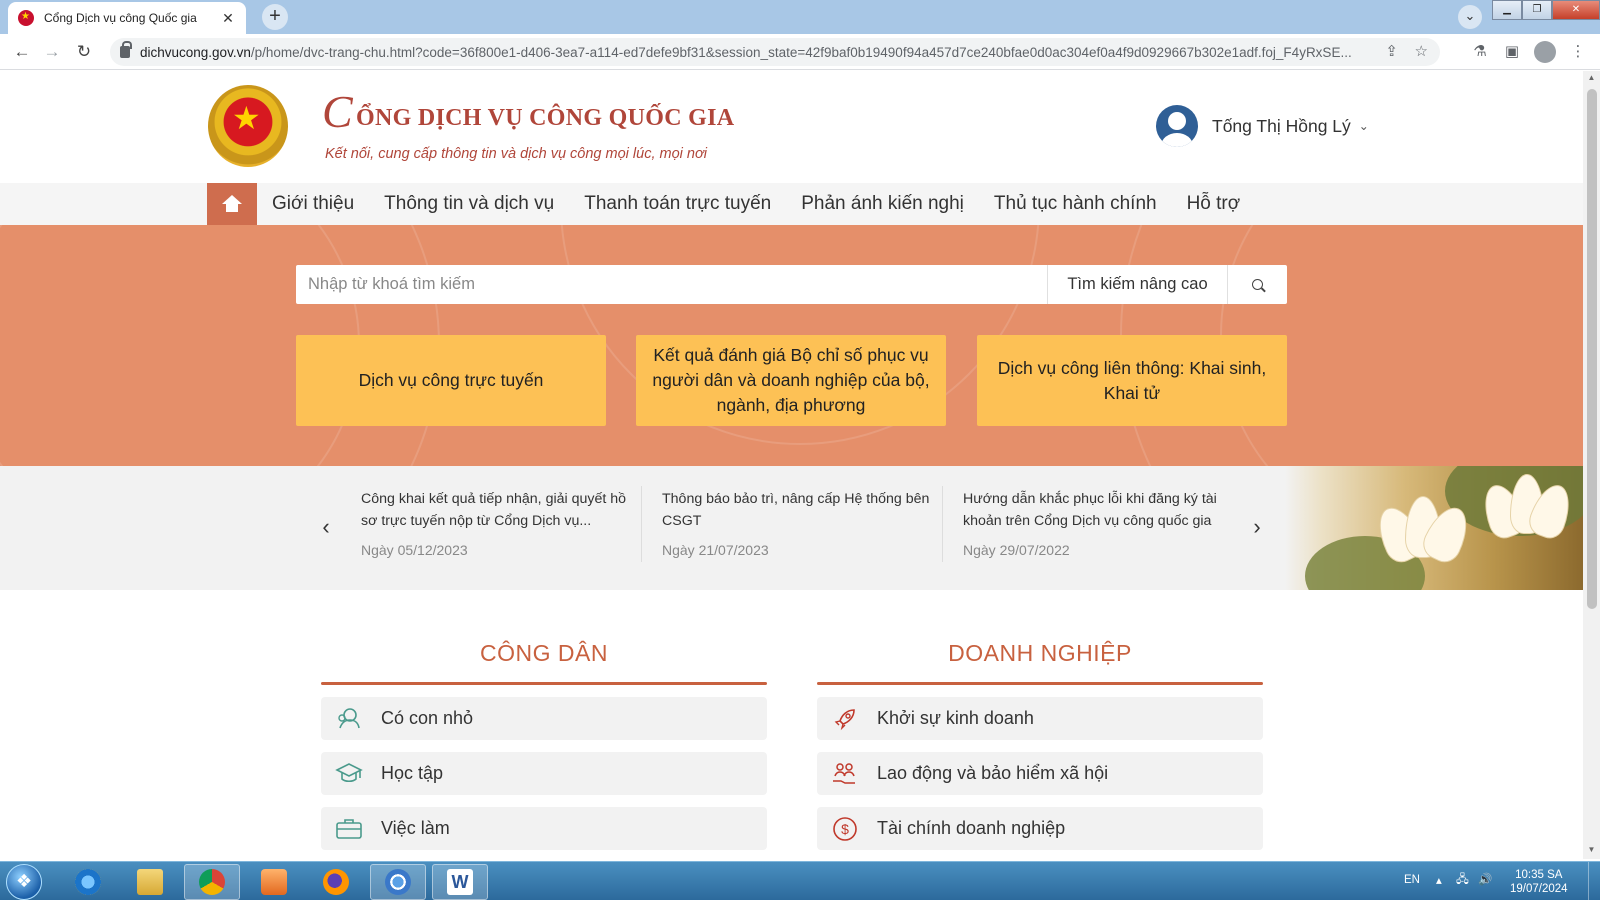 Image resolution: width=1600 pixels, height=900 pixels. Describe the element at coordinates (1485, 879) in the screenshot. I see `volume-icon: 🔊` at that location.